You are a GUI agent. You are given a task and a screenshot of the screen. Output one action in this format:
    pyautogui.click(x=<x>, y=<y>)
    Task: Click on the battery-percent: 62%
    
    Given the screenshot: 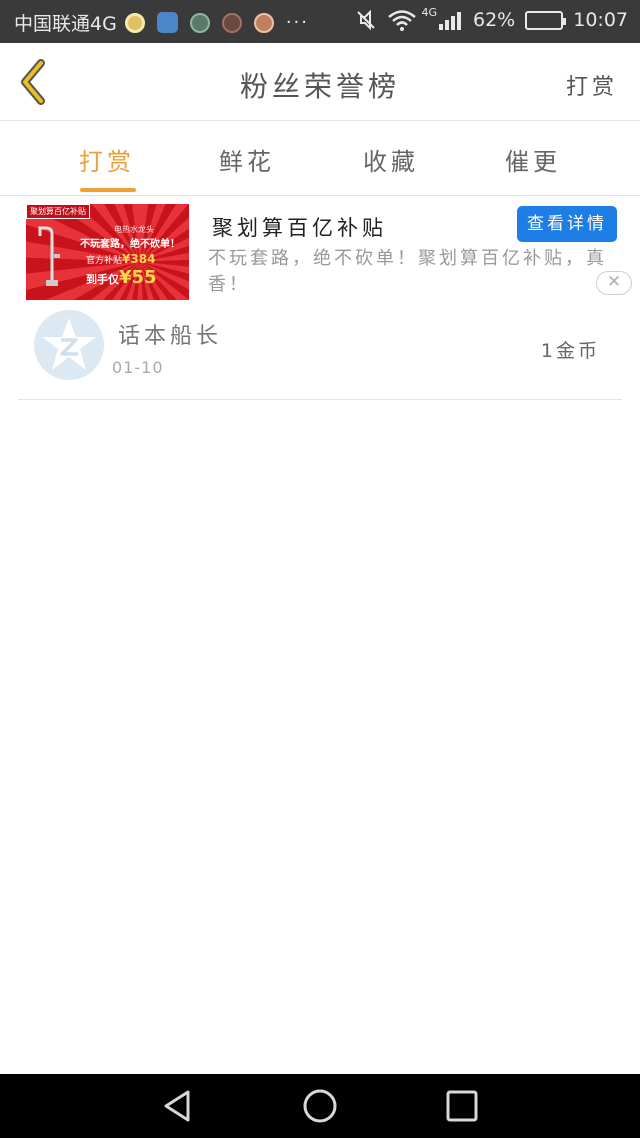 What is the action you would take?
    pyautogui.click(x=494, y=20)
    